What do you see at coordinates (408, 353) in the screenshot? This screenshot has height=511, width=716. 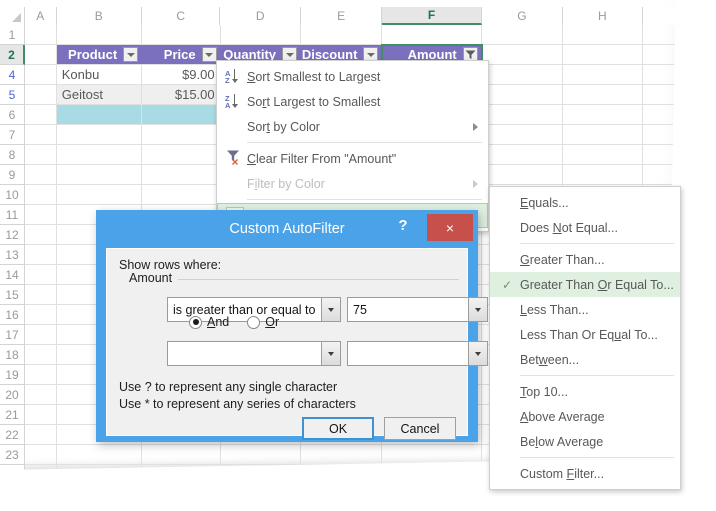 I see `value2-input` at bounding box center [408, 353].